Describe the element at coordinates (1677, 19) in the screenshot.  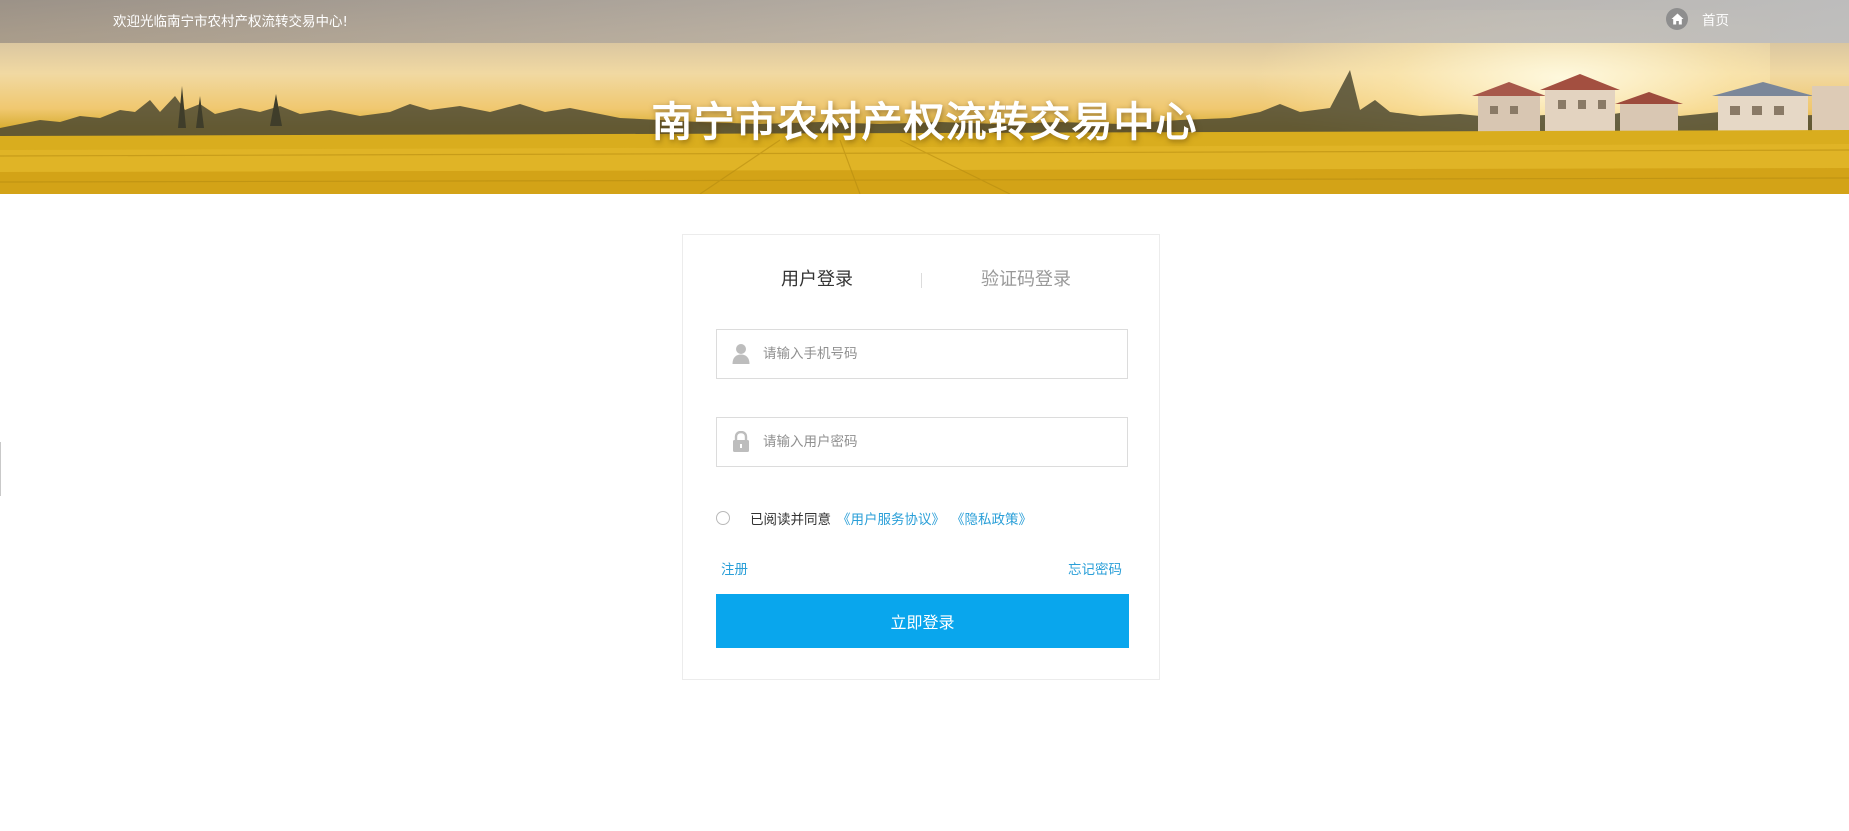
I see `home-icon` at that location.